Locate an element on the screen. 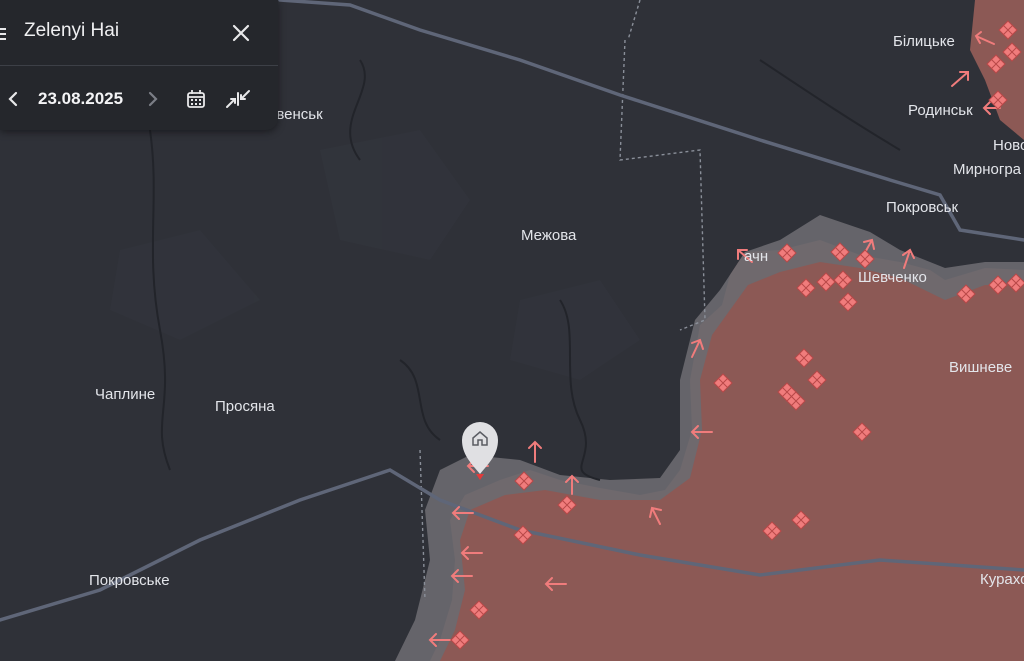 This screenshot has width=1024, height=661. place-vyshneve: Вишневе is located at coordinates (980, 367).